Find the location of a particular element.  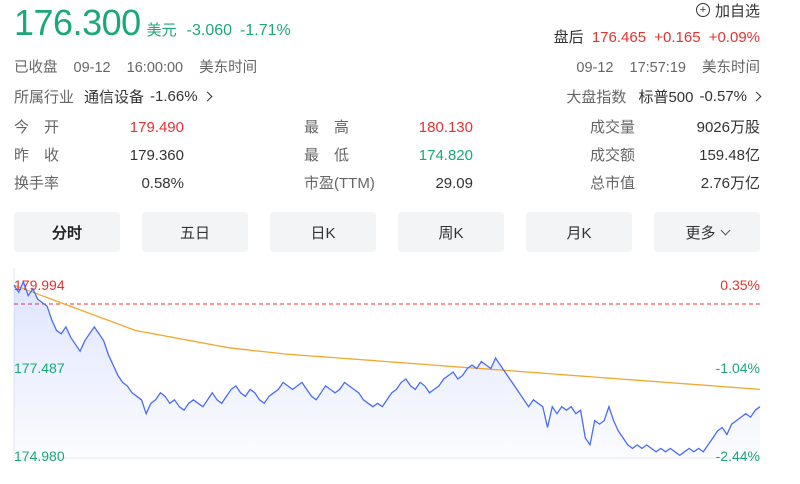

tab-five-day: 五日 is located at coordinates (195, 232).